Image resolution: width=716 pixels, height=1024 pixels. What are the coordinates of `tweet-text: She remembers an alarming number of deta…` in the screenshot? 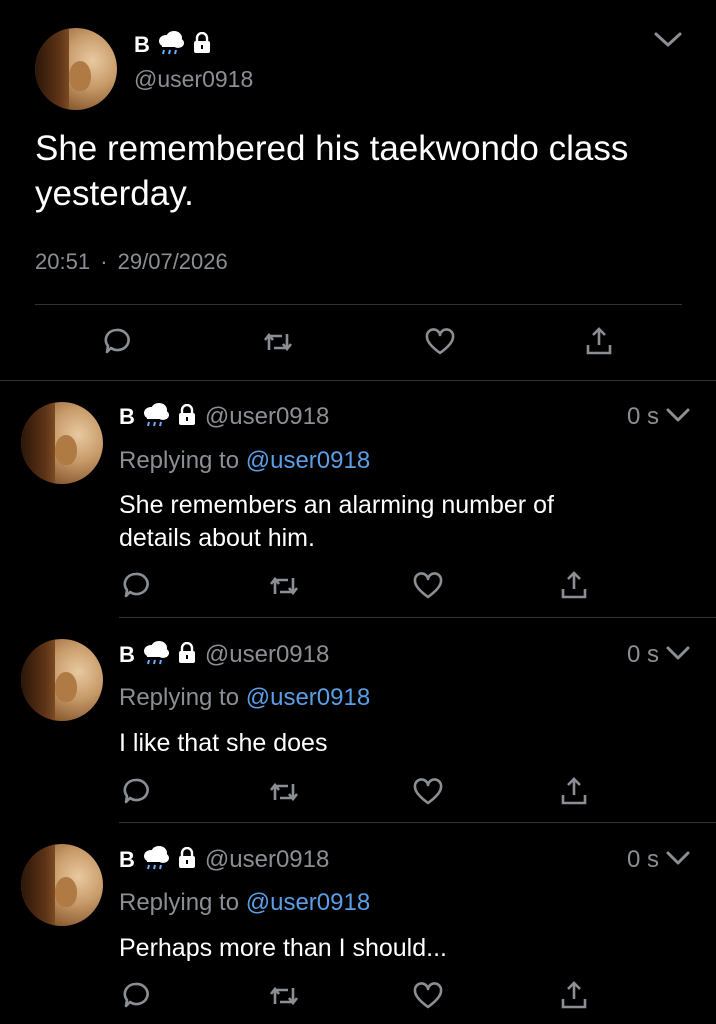 It's located at (336, 521).